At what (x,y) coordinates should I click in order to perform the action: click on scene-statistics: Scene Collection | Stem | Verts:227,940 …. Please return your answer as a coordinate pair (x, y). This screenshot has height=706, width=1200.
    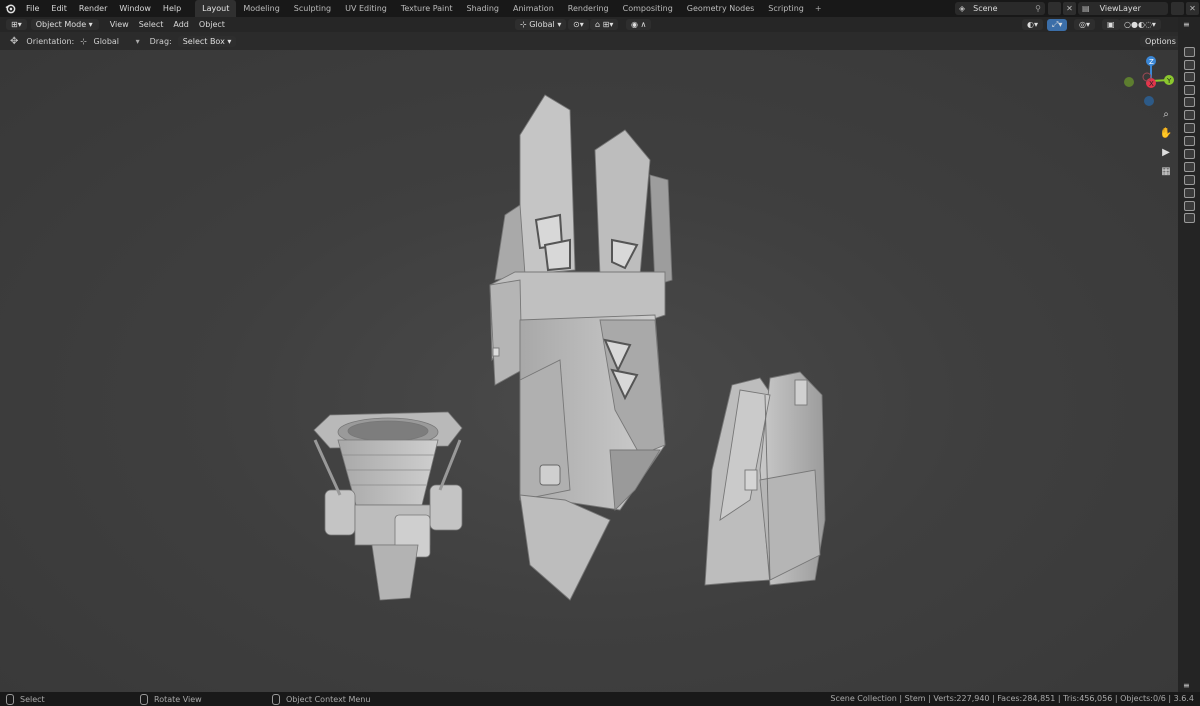
    Looking at the image, I should click on (1012, 698).